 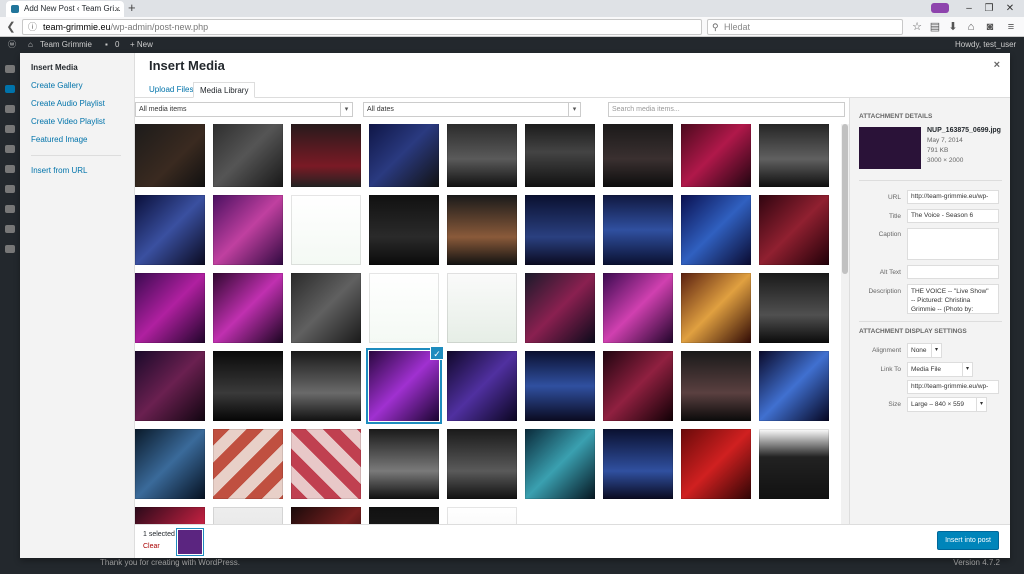 I want to click on site-name: Team Grimmie, so click(x=66, y=45).